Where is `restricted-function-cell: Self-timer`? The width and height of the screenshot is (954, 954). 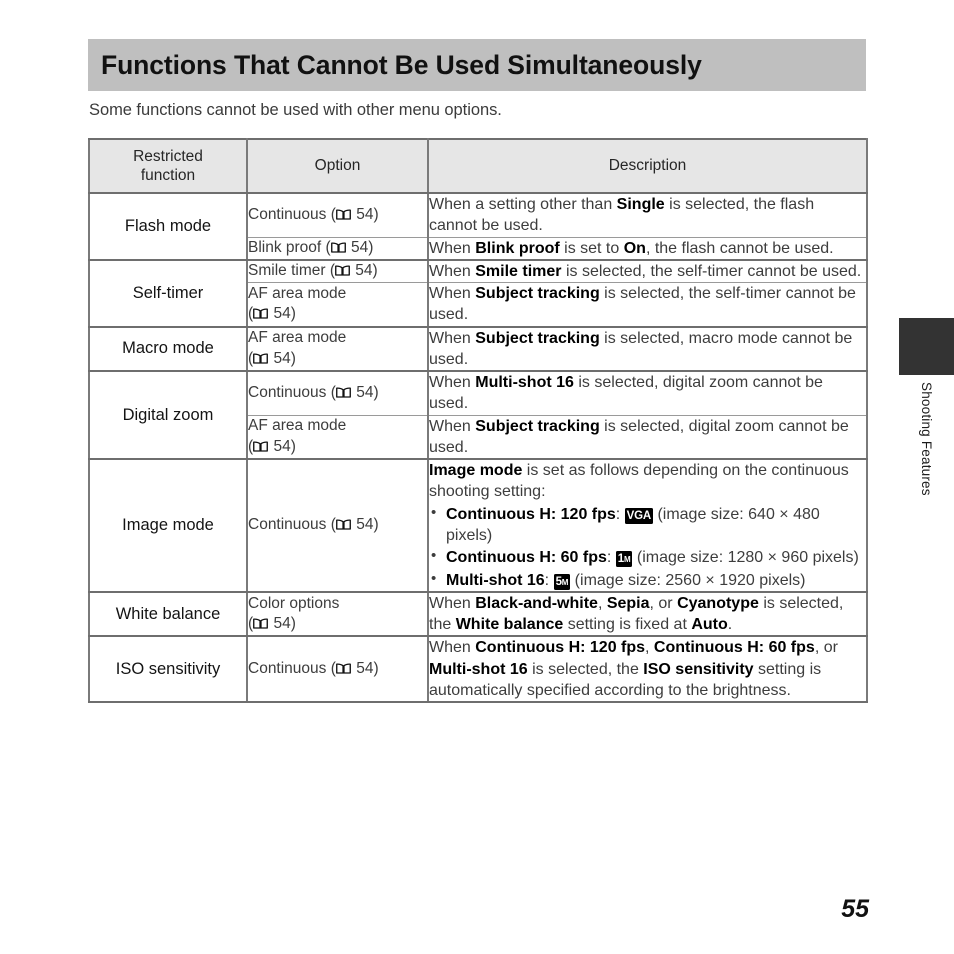
restricted-function-cell: Self-timer is located at coordinates (168, 293).